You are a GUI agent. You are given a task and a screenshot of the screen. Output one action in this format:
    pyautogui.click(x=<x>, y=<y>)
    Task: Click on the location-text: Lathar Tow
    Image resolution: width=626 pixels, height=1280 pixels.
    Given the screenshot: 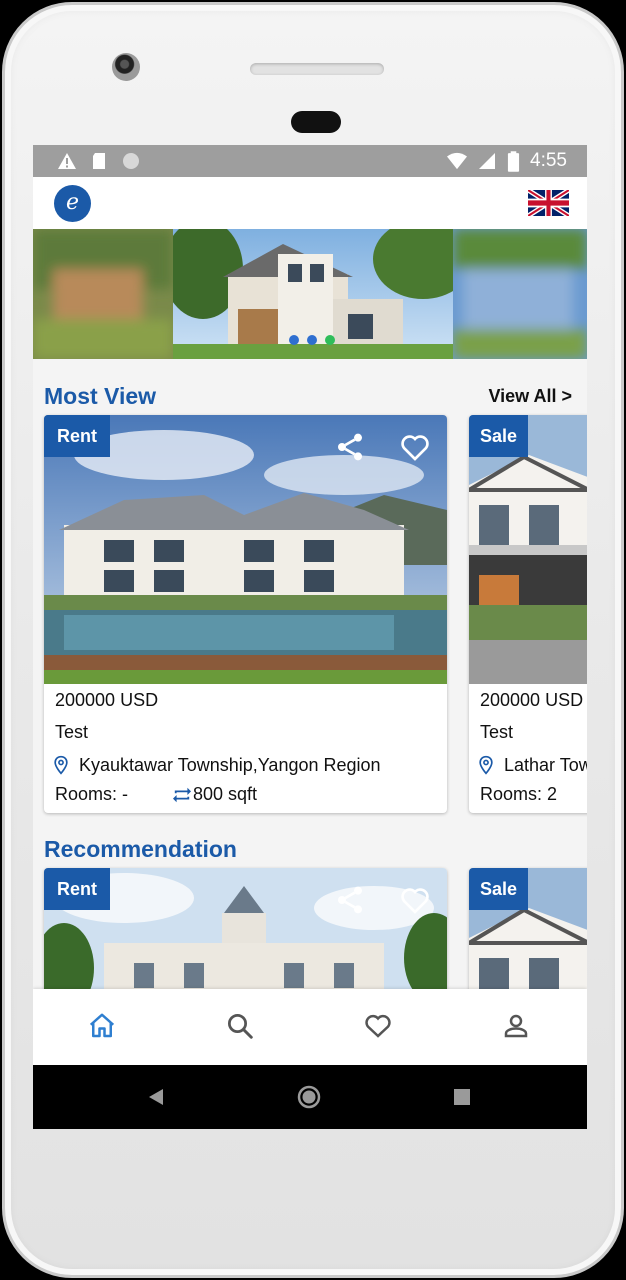 What is the action you would take?
    pyautogui.click(x=545, y=764)
    